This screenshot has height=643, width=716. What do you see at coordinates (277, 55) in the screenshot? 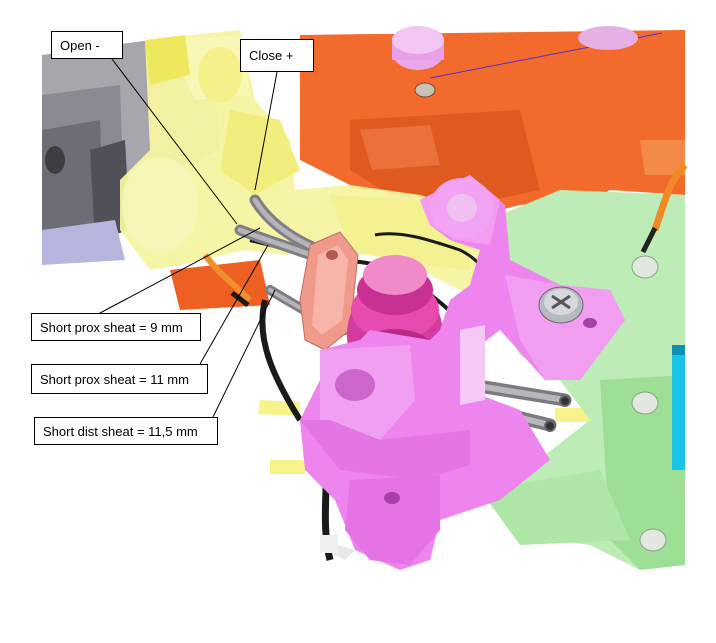
I see `callout-close: Close +` at bounding box center [277, 55].